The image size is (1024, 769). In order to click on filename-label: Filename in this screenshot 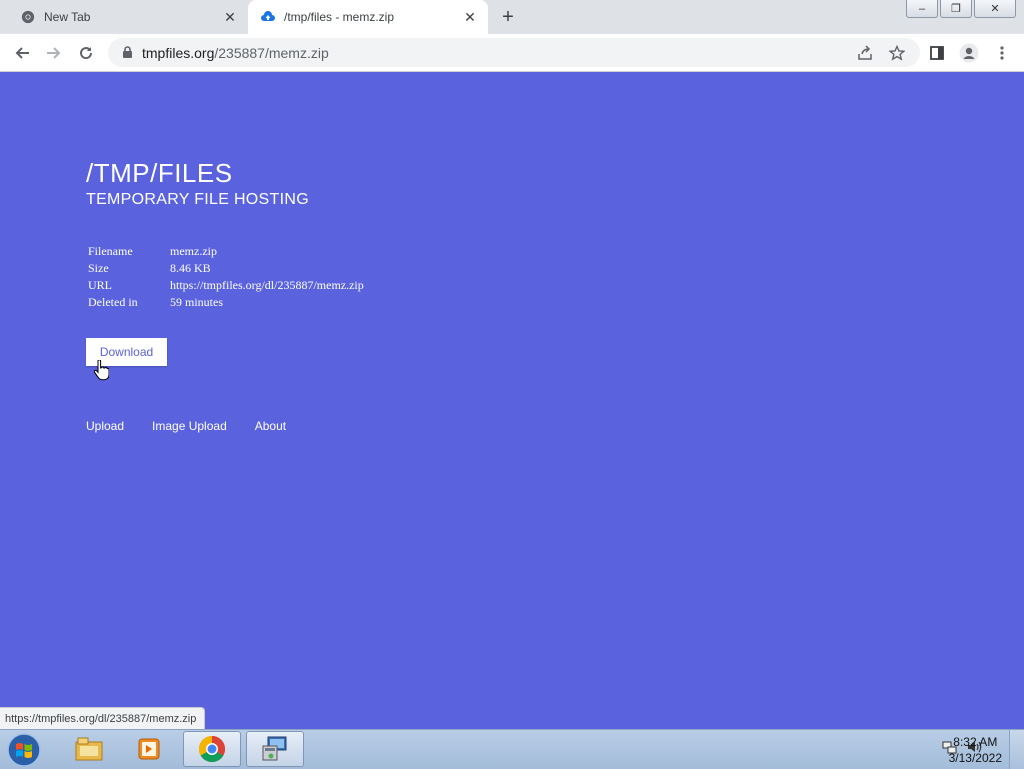, I will do `click(110, 251)`.